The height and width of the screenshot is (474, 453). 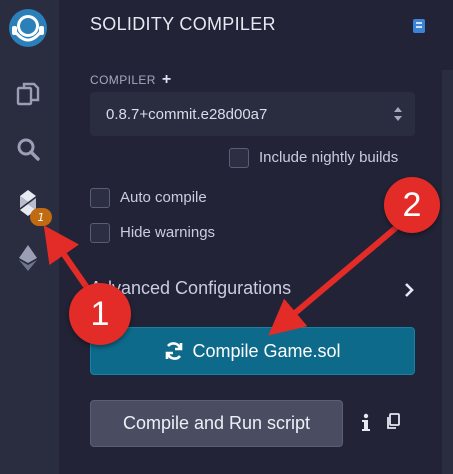 What do you see at coordinates (100, 233) in the screenshot?
I see `hide-warnings-checkbox` at bounding box center [100, 233].